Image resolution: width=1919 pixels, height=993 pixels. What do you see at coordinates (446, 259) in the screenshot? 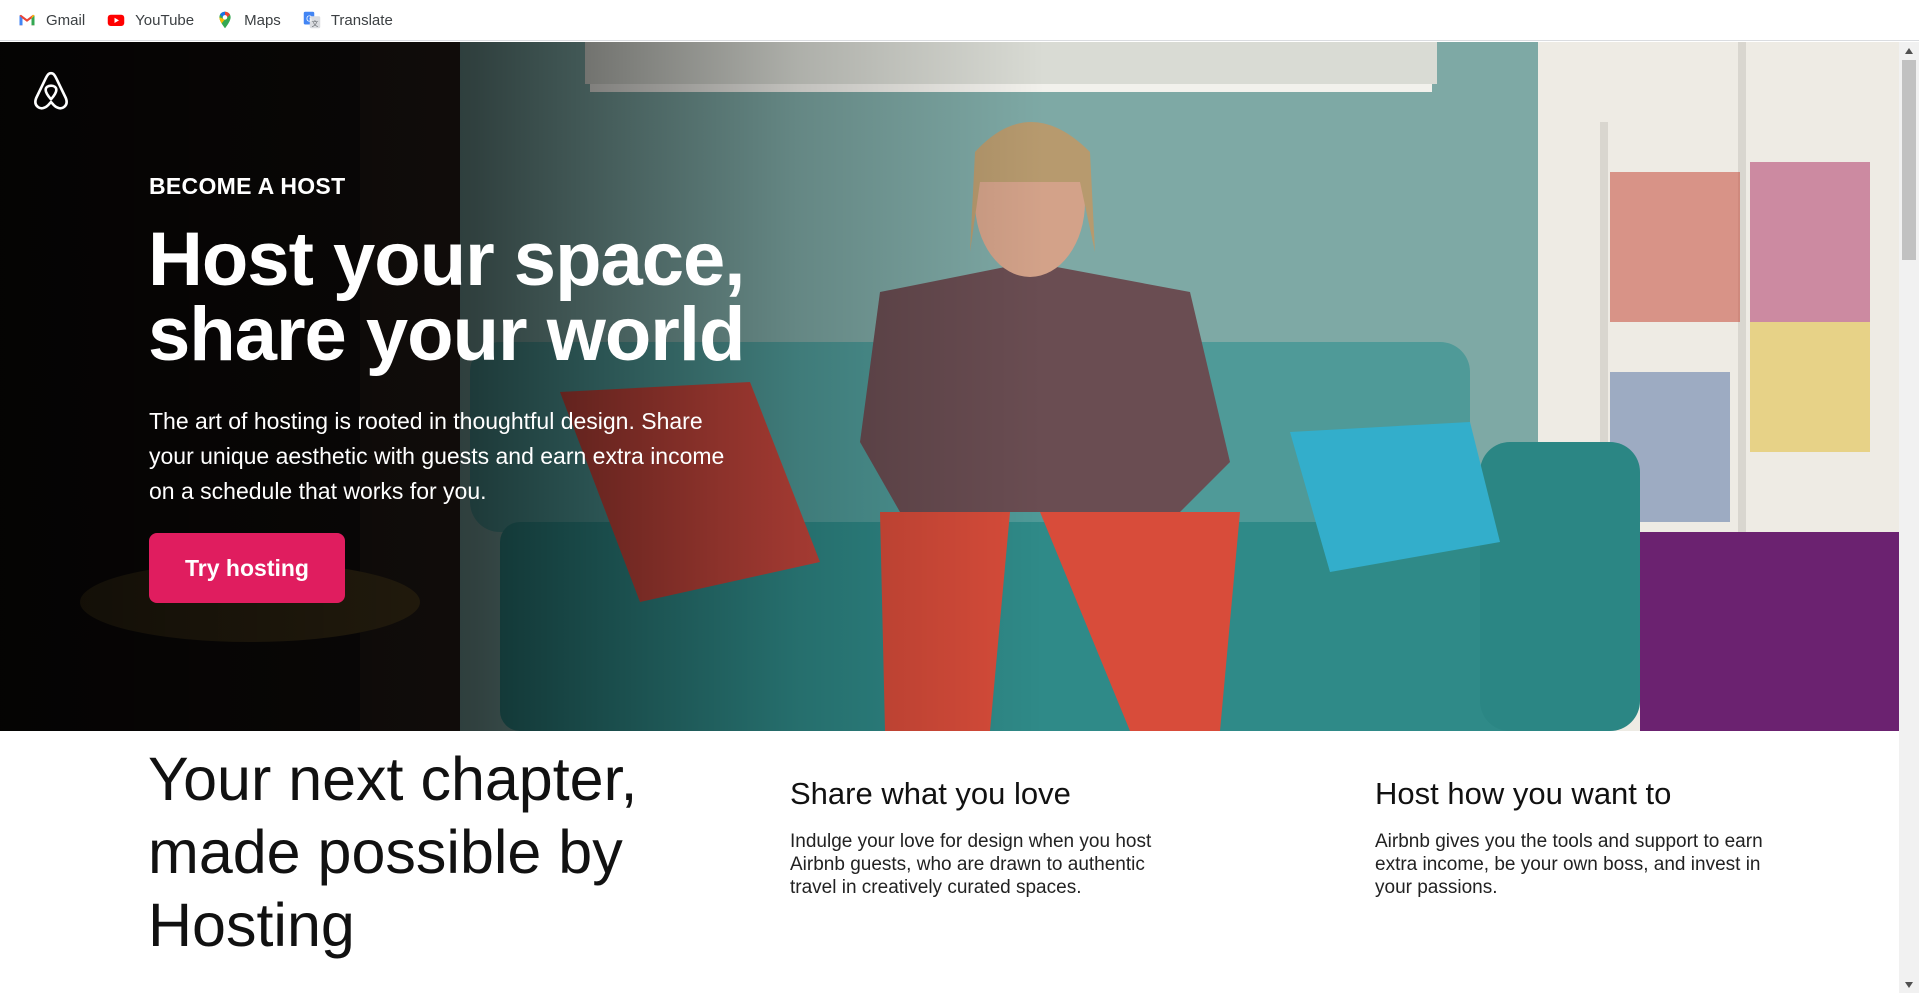
I see `hero-headline-line-1: Host your space,` at bounding box center [446, 259].